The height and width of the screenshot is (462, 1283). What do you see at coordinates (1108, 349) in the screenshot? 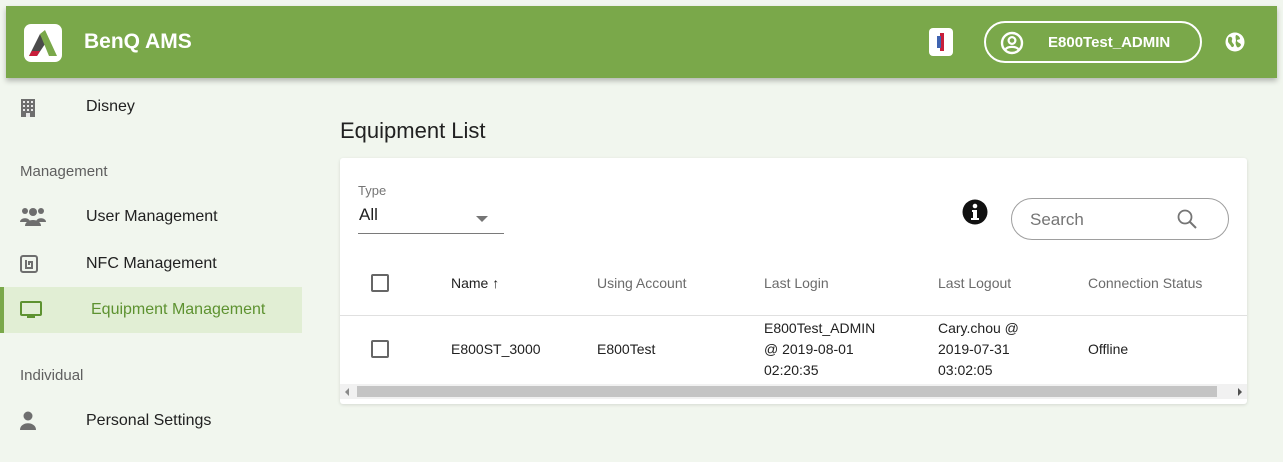
I see `cell-connection-status: Offline` at bounding box center [1108, 349].